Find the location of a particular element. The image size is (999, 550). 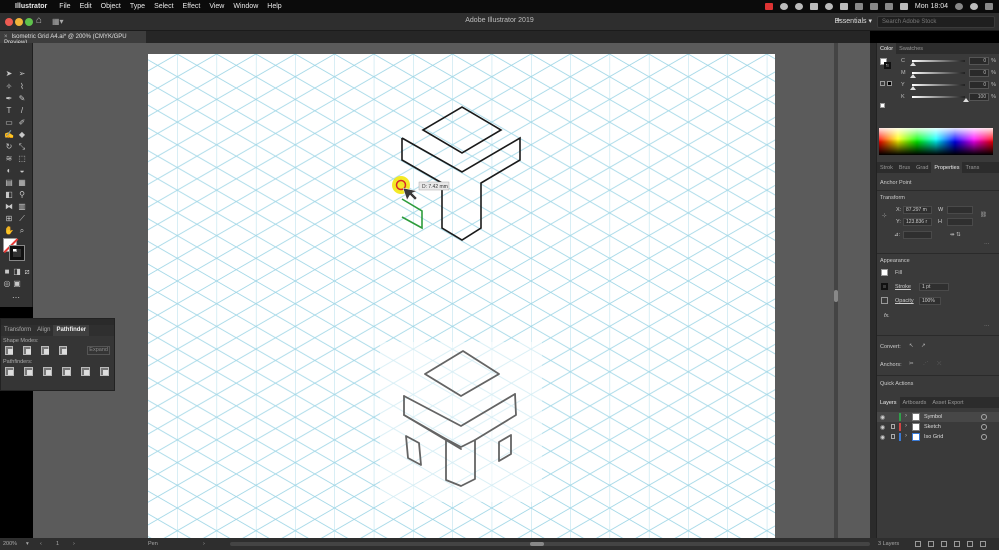

status-menu-icon: › is located at coordinates (204, 544).